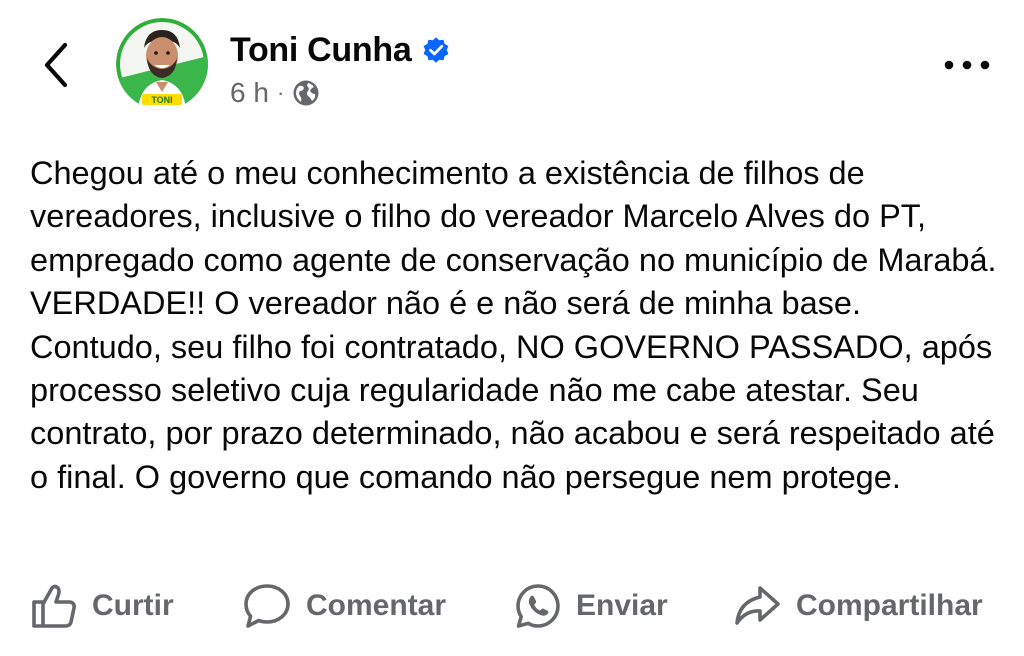  Describe the element at coordinates (512, 606) in the screenshot. I see `action-bar: Curtir Comentar Enviar Compartilhar` at that location.